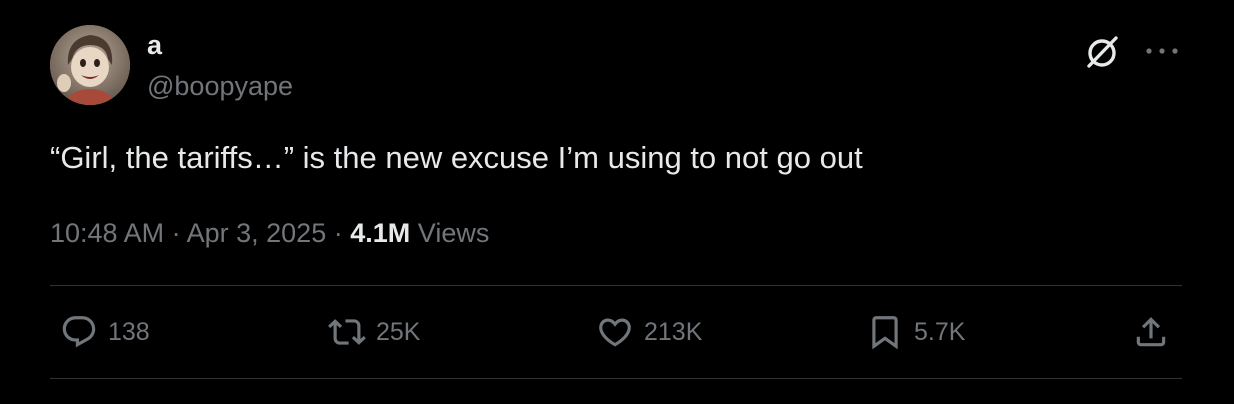 The width and height of the screenshot is (1234, 404). I want to click on bookmark-button: 5.7K, so click(915, 332).